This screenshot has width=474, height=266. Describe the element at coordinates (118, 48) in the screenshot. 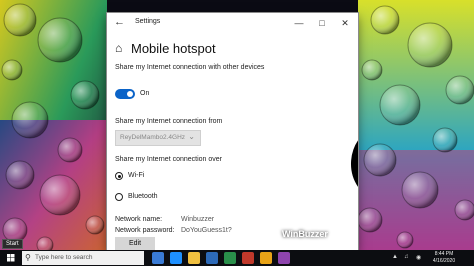

I see `home-icon: ⌂` at that location.